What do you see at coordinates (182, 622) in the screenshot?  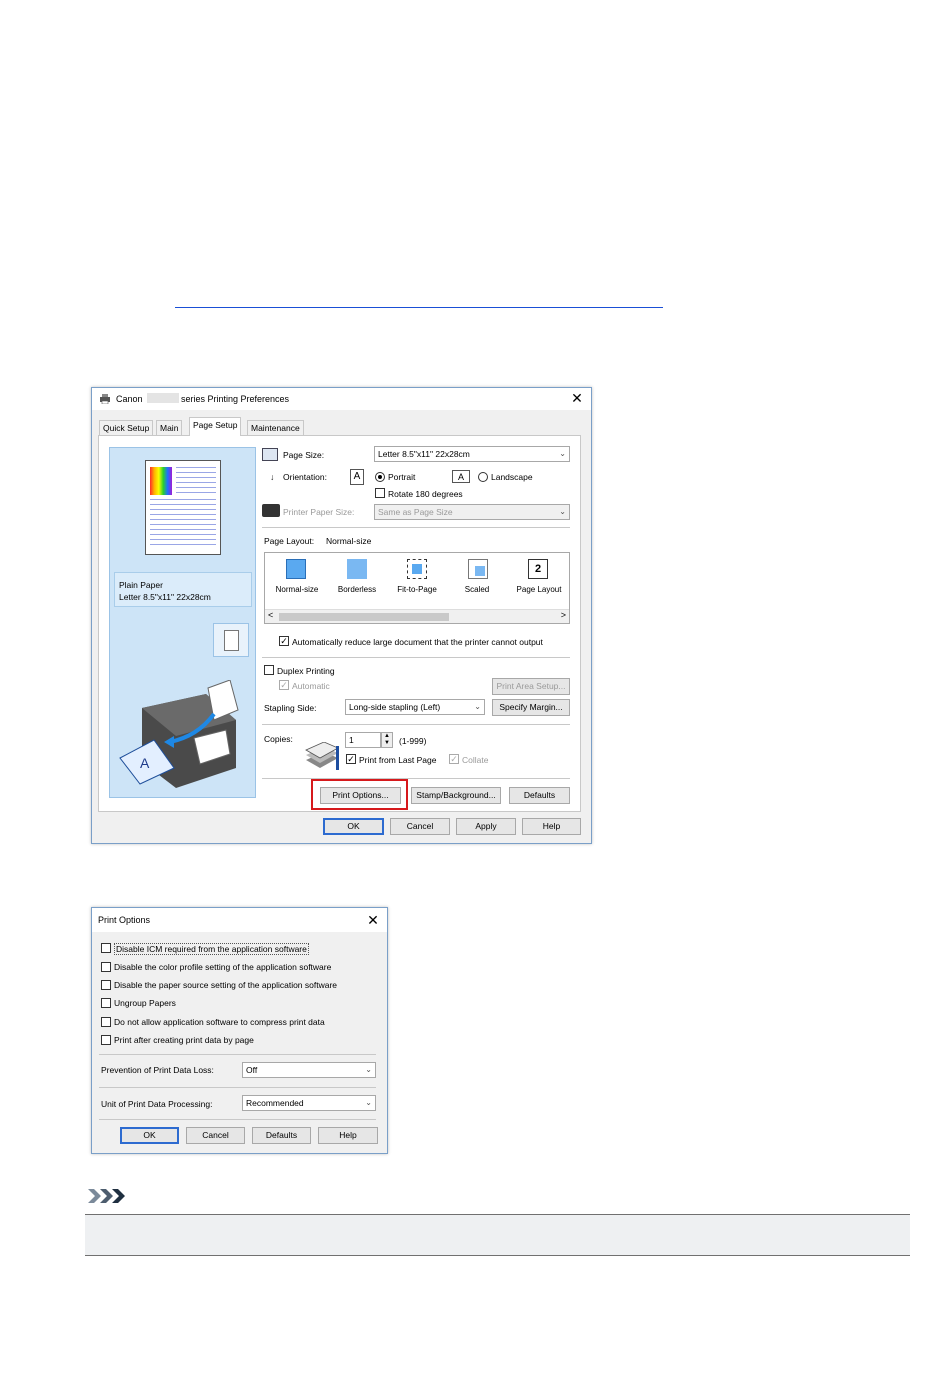 I see `preview-panel: Plain Paper Letter 8.5"x11" 22x28cm A` at bounding box center [182, 622].